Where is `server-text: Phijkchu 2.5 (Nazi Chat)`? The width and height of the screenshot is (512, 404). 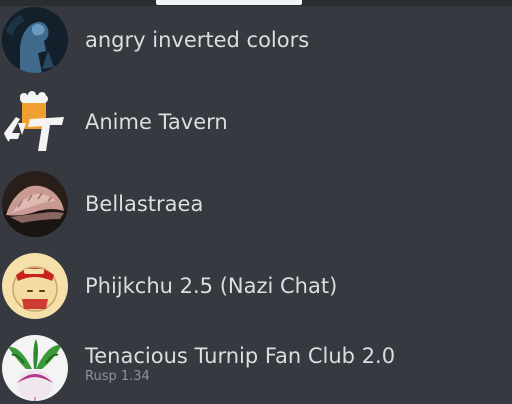 server-text: Phijkchu 2.5 (Nazi Chat) is located at coordinates (211, 286).